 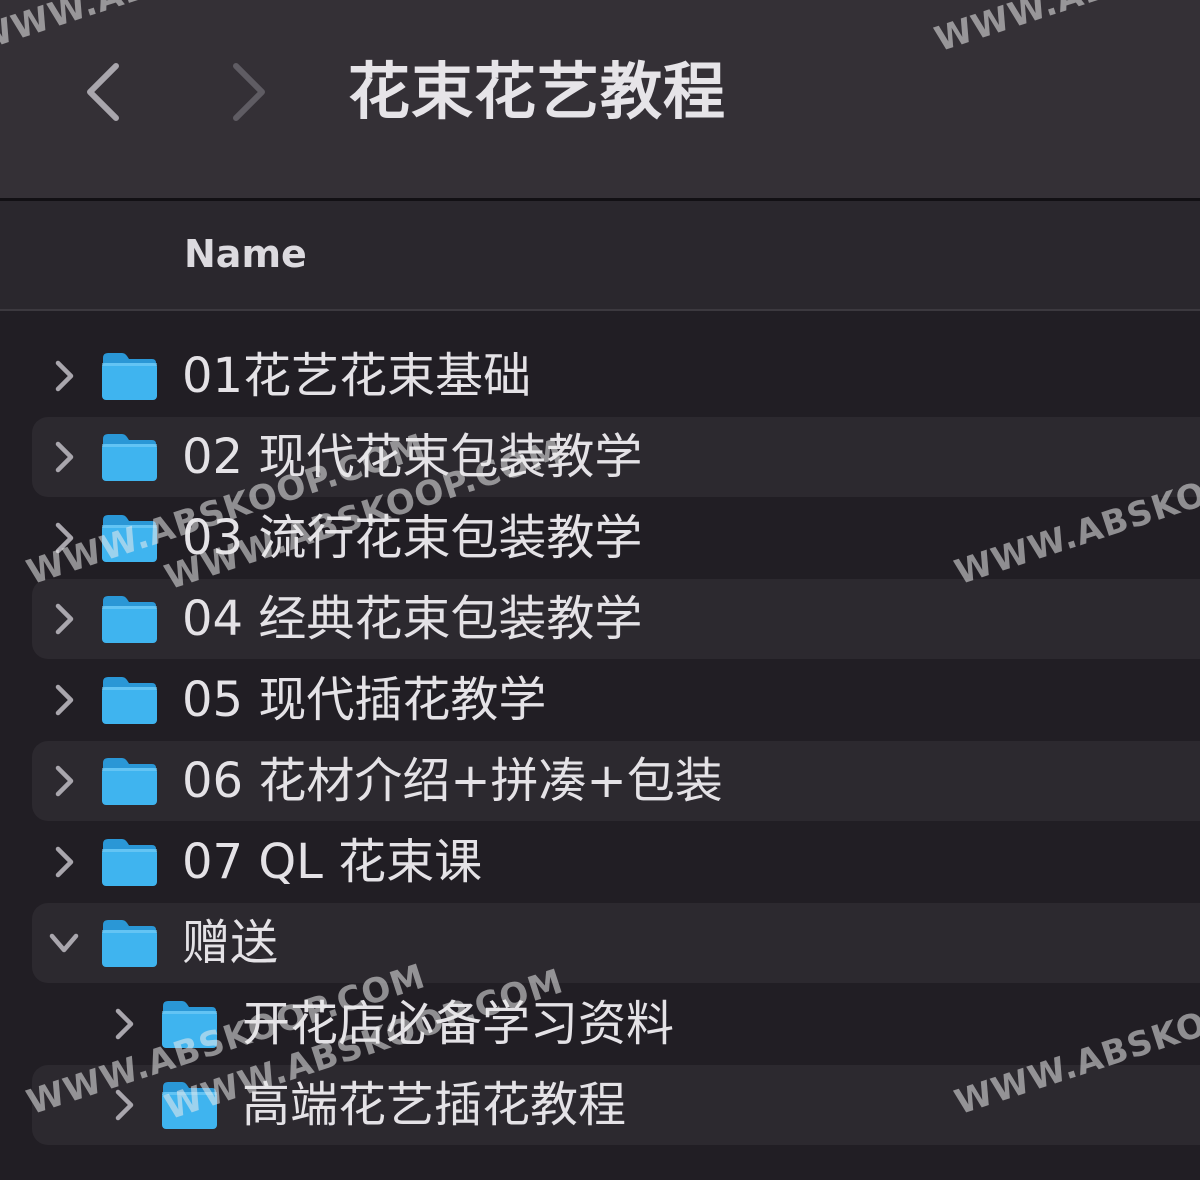 I want to click on list-item: 赠送, so click(x=616, y=943).